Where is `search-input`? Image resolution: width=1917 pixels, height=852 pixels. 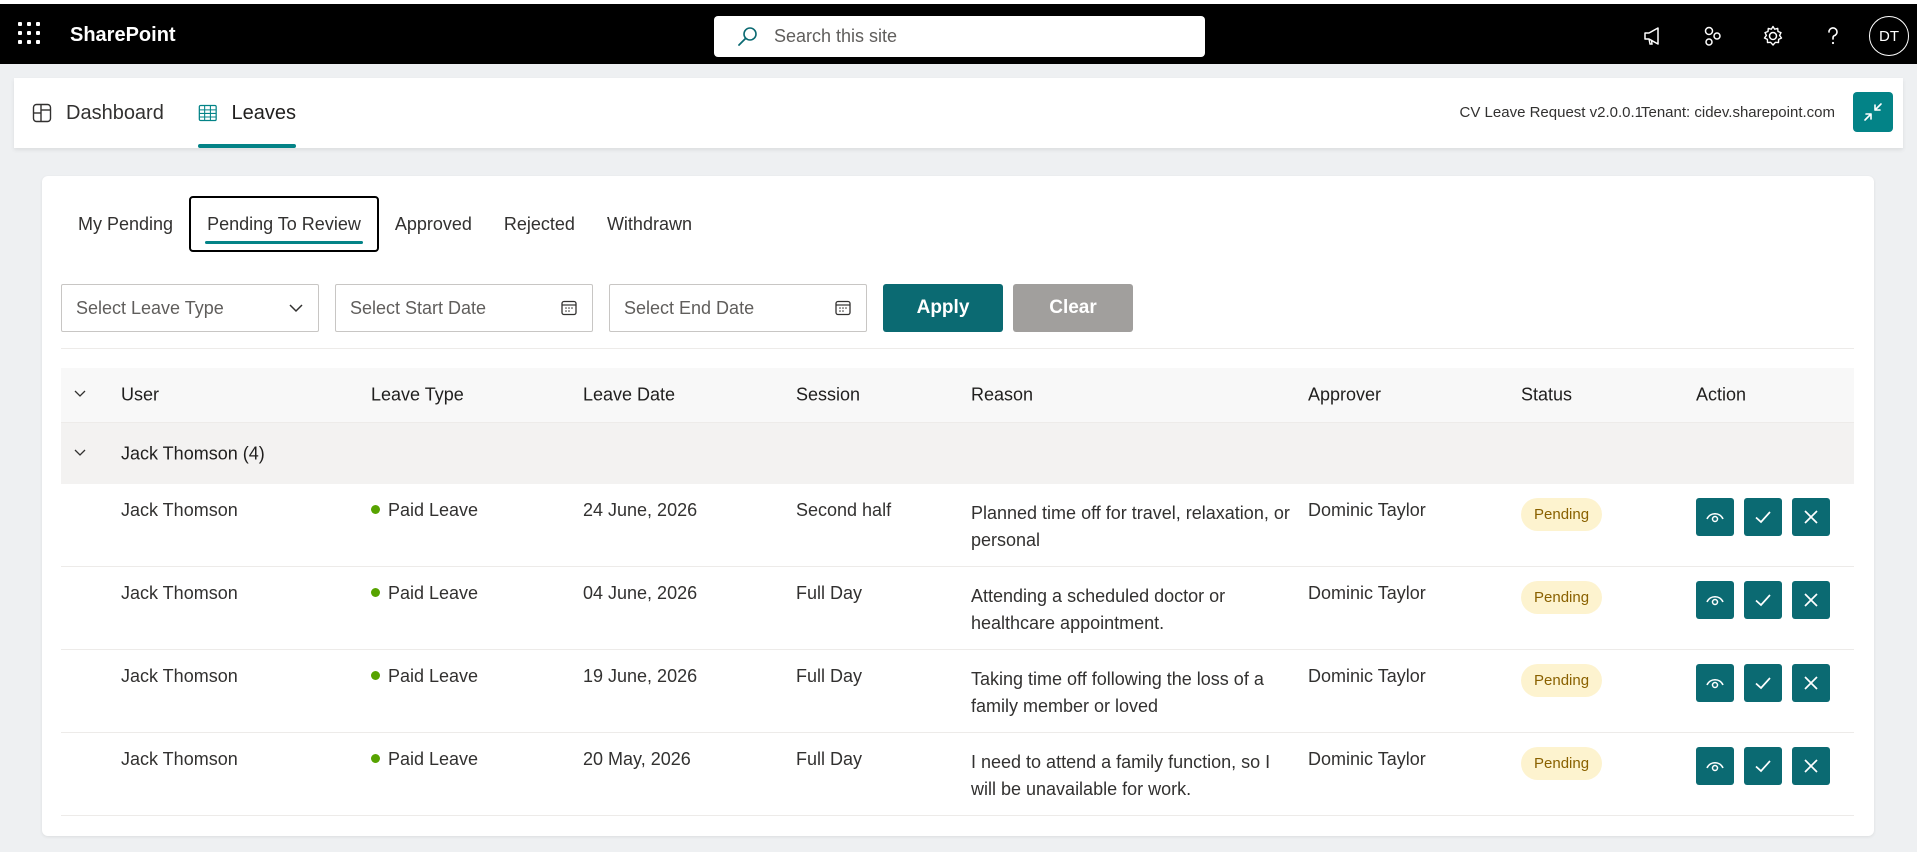
search-input is located at coordinates (974, 36).